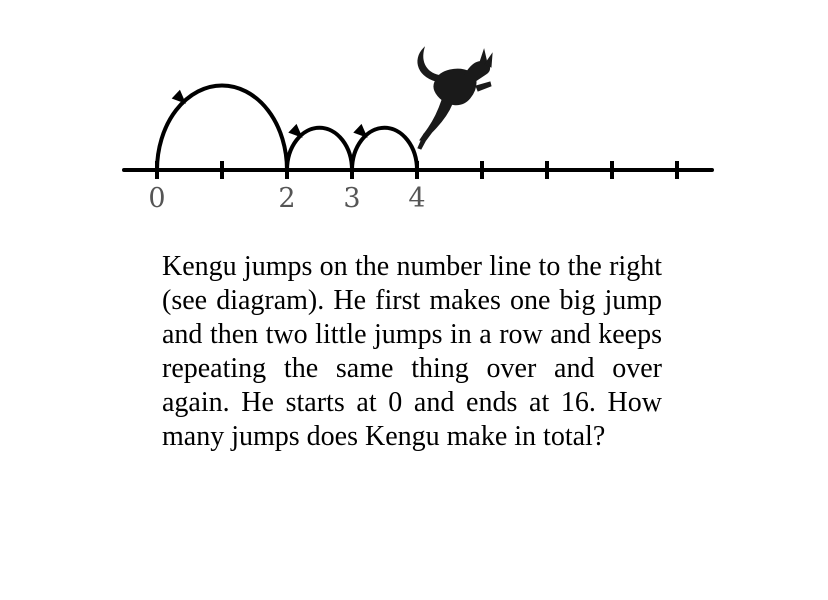 The width and height of the screenshot is (828, 600). Describe the element at coordinates (351, 198) in the screenshot. I see `tick-label: 3` at that location.